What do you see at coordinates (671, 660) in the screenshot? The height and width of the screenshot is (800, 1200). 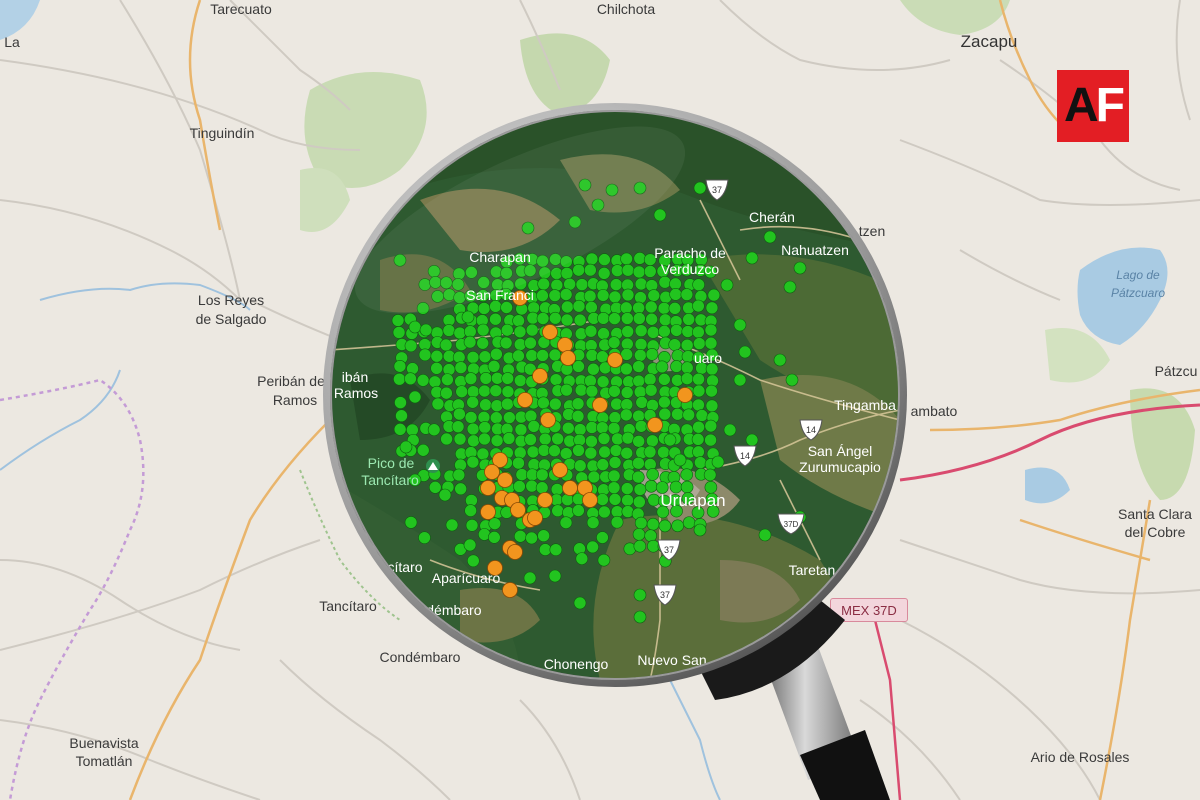 I see `town-label: Nuevo San` at bounding box center [671, 660].